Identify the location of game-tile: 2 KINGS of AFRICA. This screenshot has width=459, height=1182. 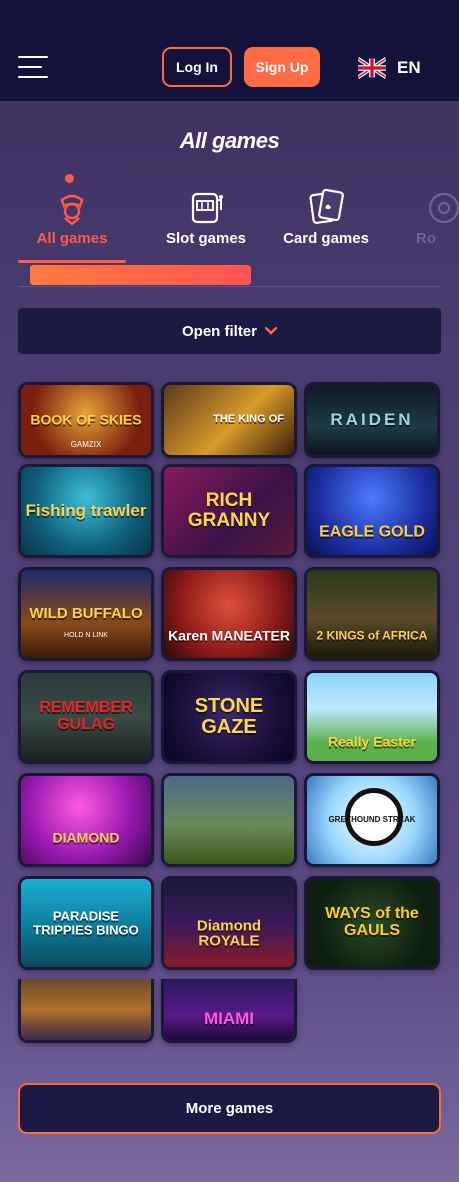
(372, 614).